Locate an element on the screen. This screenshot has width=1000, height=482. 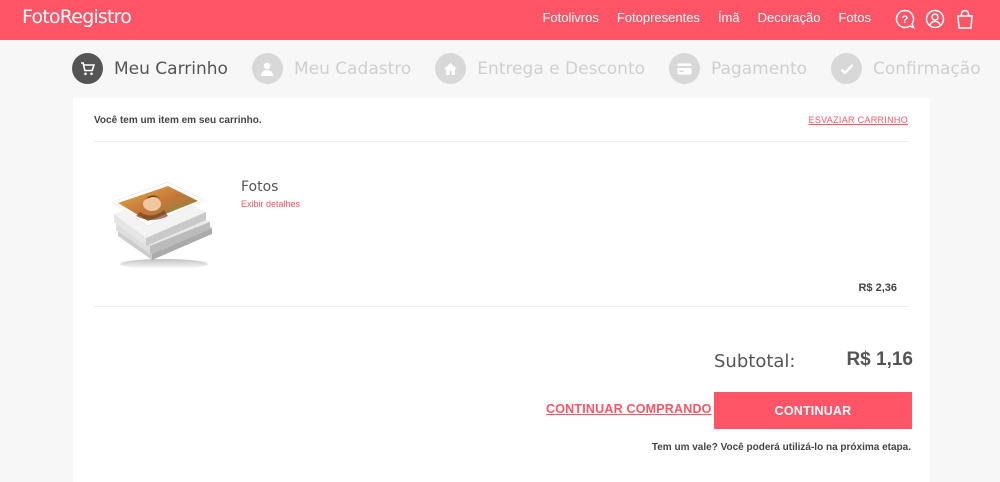
nav-fotopresentes: Fotopresentes is located at coordinates (658, 17).